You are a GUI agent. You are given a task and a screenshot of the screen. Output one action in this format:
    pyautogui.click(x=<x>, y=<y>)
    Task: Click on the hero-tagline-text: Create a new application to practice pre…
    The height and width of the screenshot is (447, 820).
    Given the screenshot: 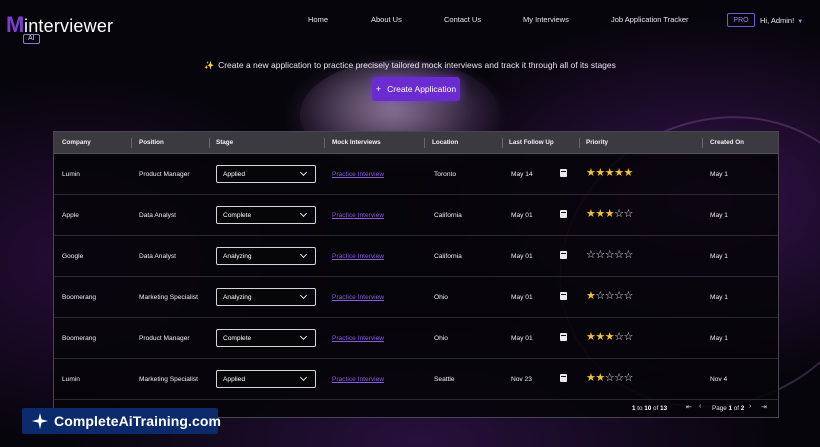 What is the action you would take?
    pyautogui.click(x=417, y=65)
    